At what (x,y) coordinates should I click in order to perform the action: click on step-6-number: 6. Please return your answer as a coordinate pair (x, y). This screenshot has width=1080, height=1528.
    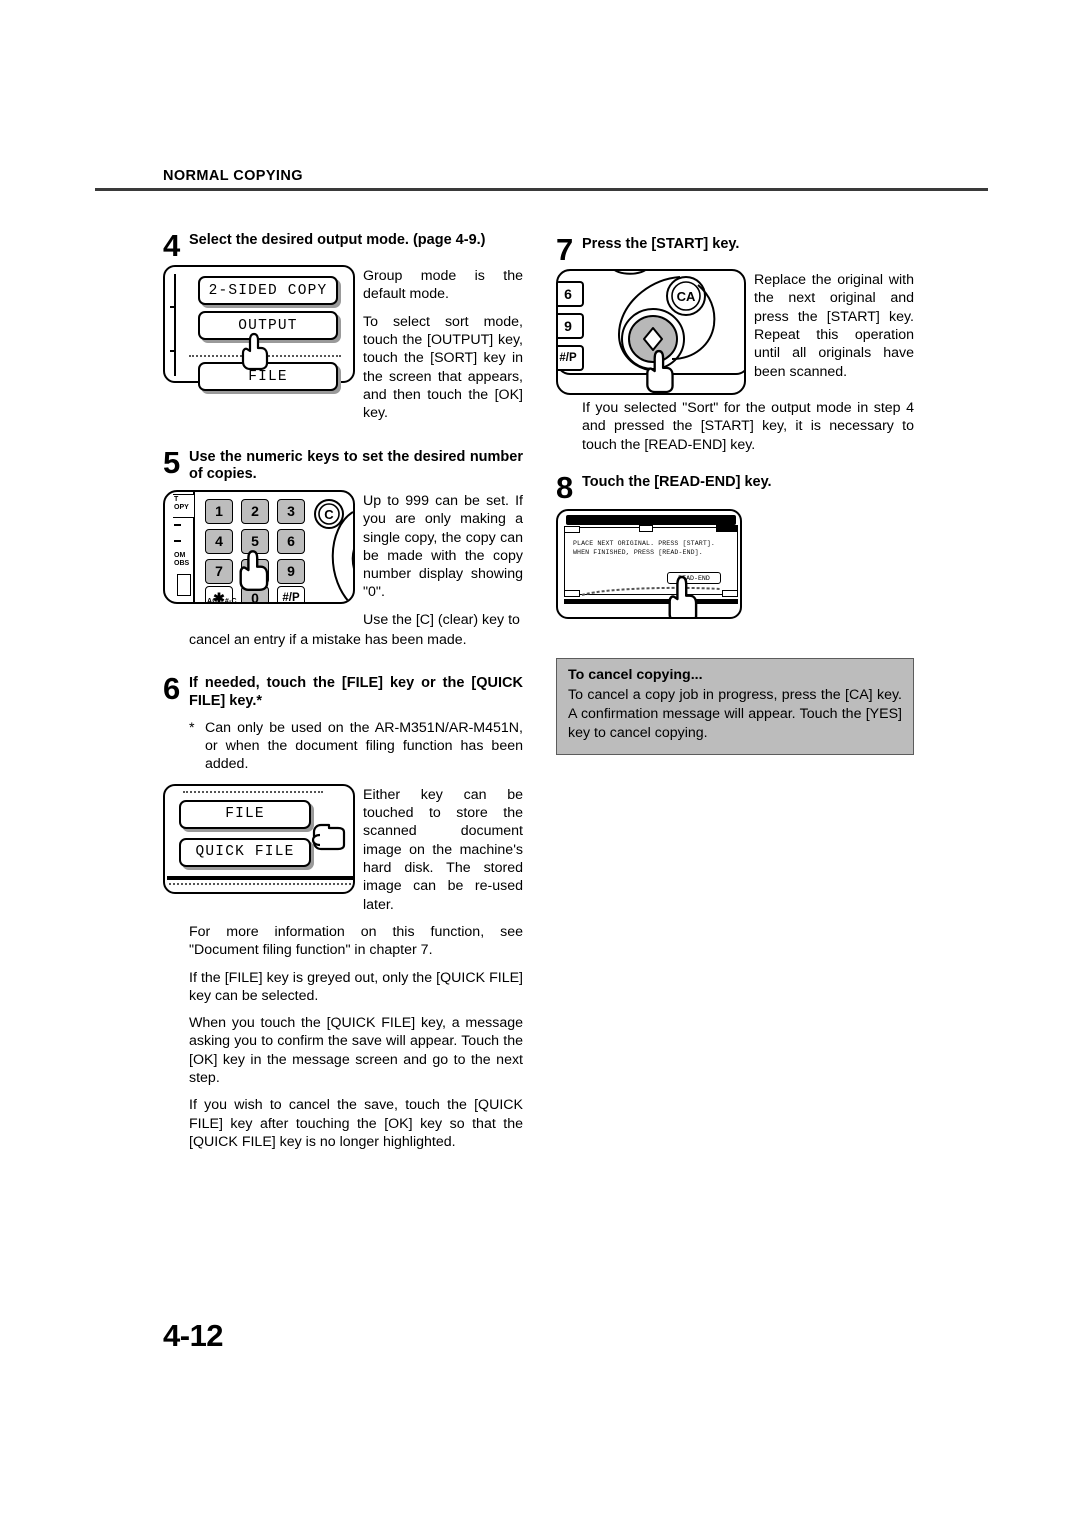
    Looking at the image, I should click on (172, 689).